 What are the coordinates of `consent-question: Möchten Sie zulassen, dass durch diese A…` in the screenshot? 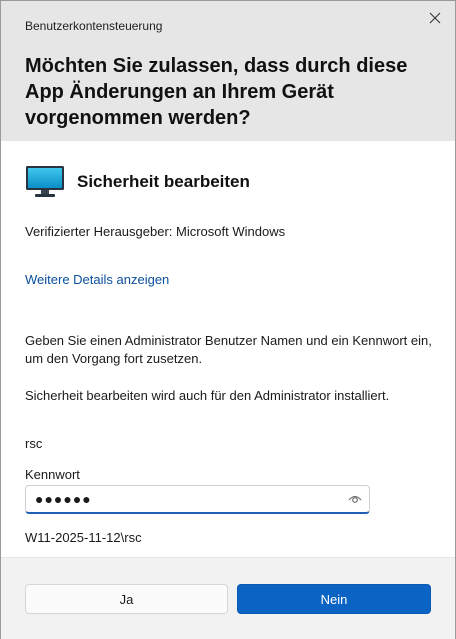 It's located at (216, 92).